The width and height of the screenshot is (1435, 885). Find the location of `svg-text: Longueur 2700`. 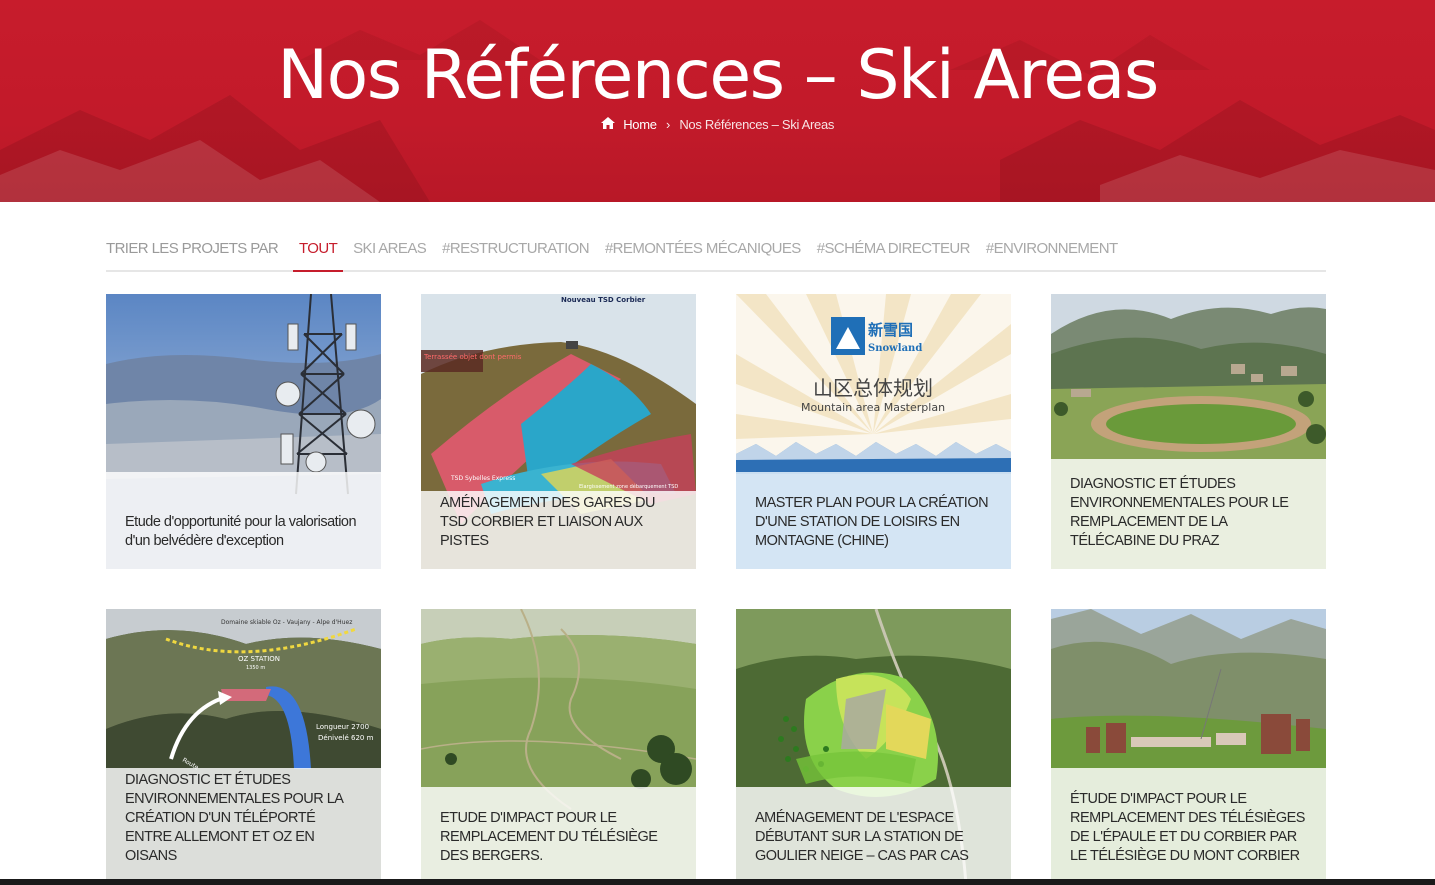

svg-text: Longueur 2700 is located at coordinates (342, 727).